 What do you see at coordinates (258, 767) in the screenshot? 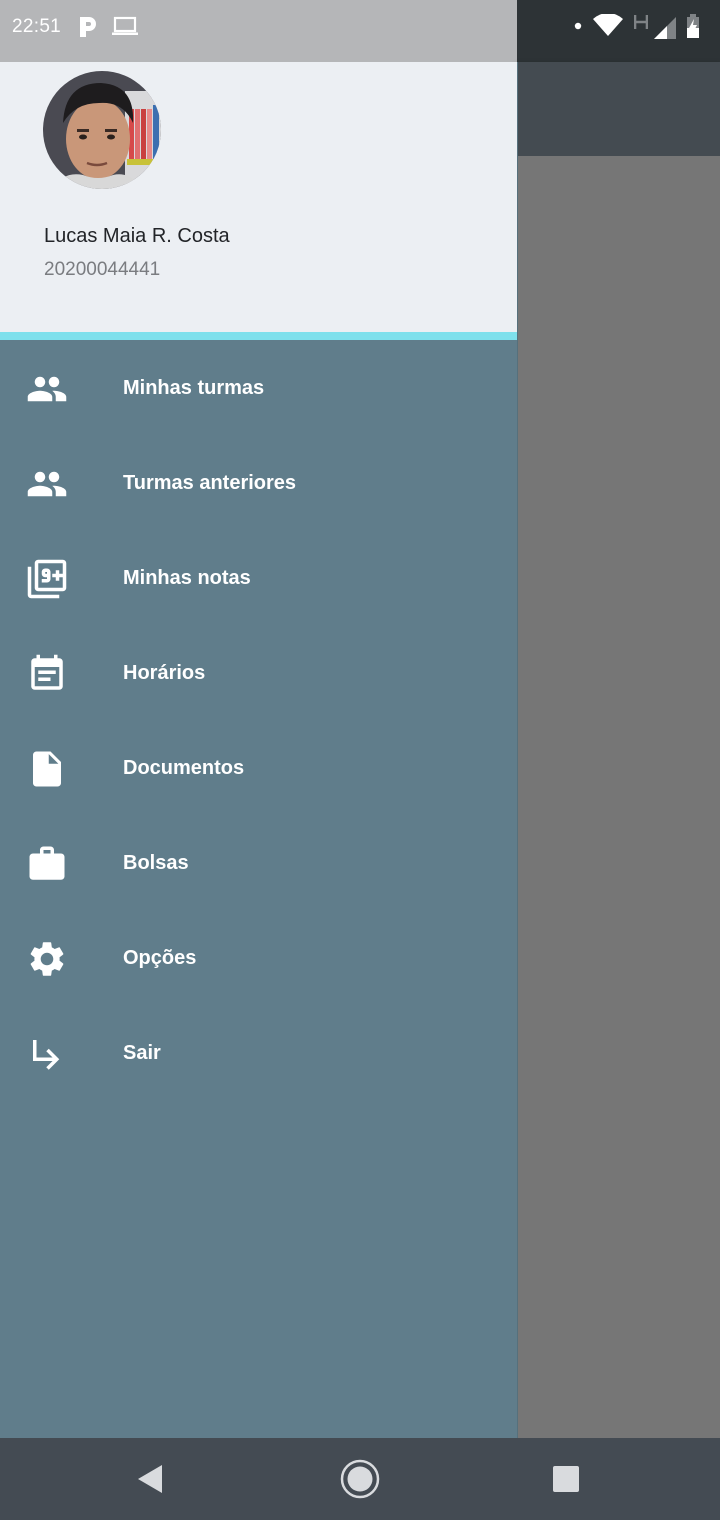
I see `menu-item-documentos: Documentos` at bounding box center [258, 767].